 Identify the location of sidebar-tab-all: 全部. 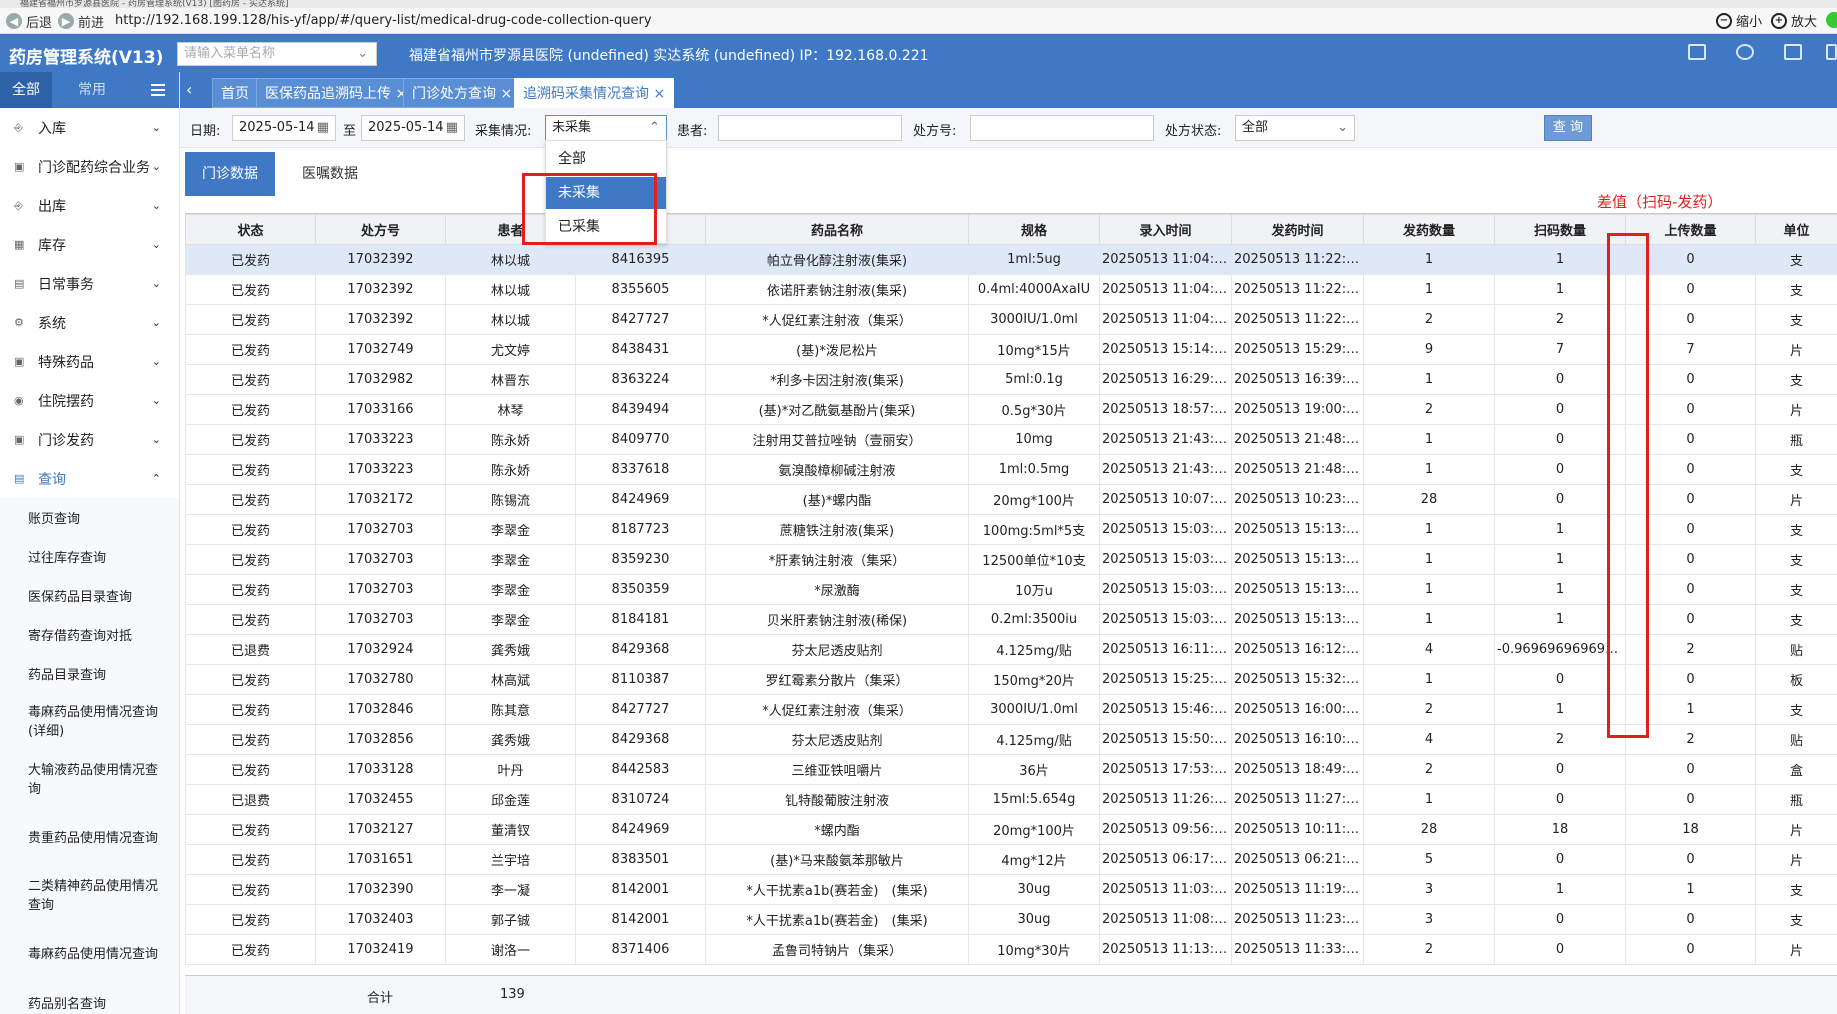
(26, 90).